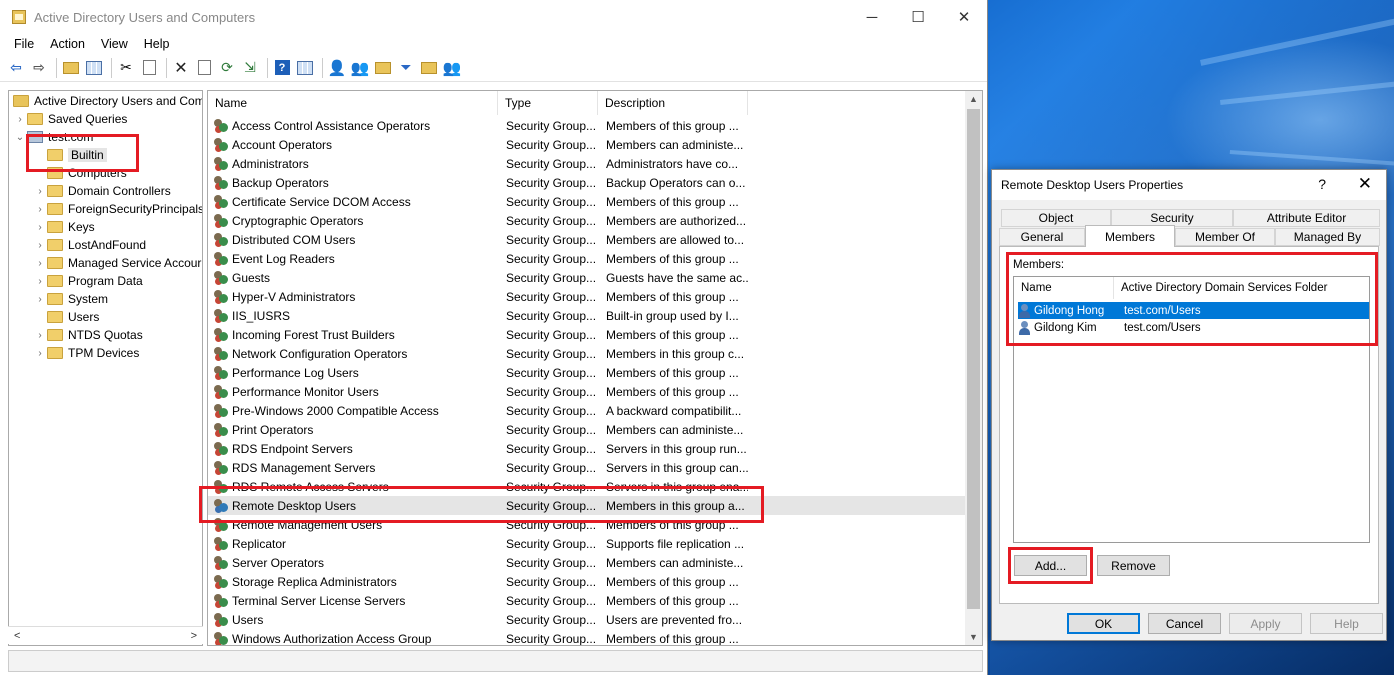 This screenshot has height=675, width=1394. Describe the element at coordinates (80, 173) in the screenshot. I see `tree-item-computers: Computers` at that location.